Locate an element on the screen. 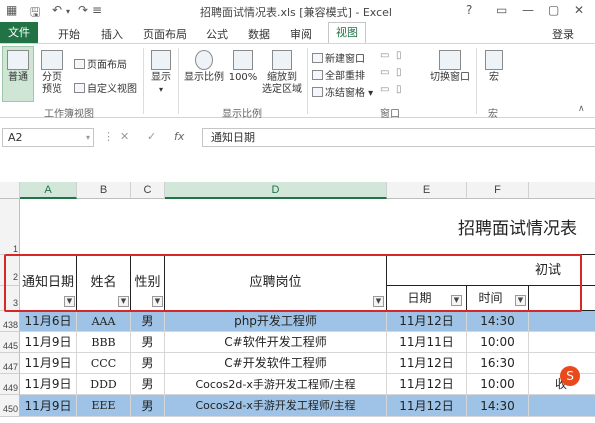 This screenshot has width=595, height=423. group-macros: 宏 is located at coordinates (493, 114).